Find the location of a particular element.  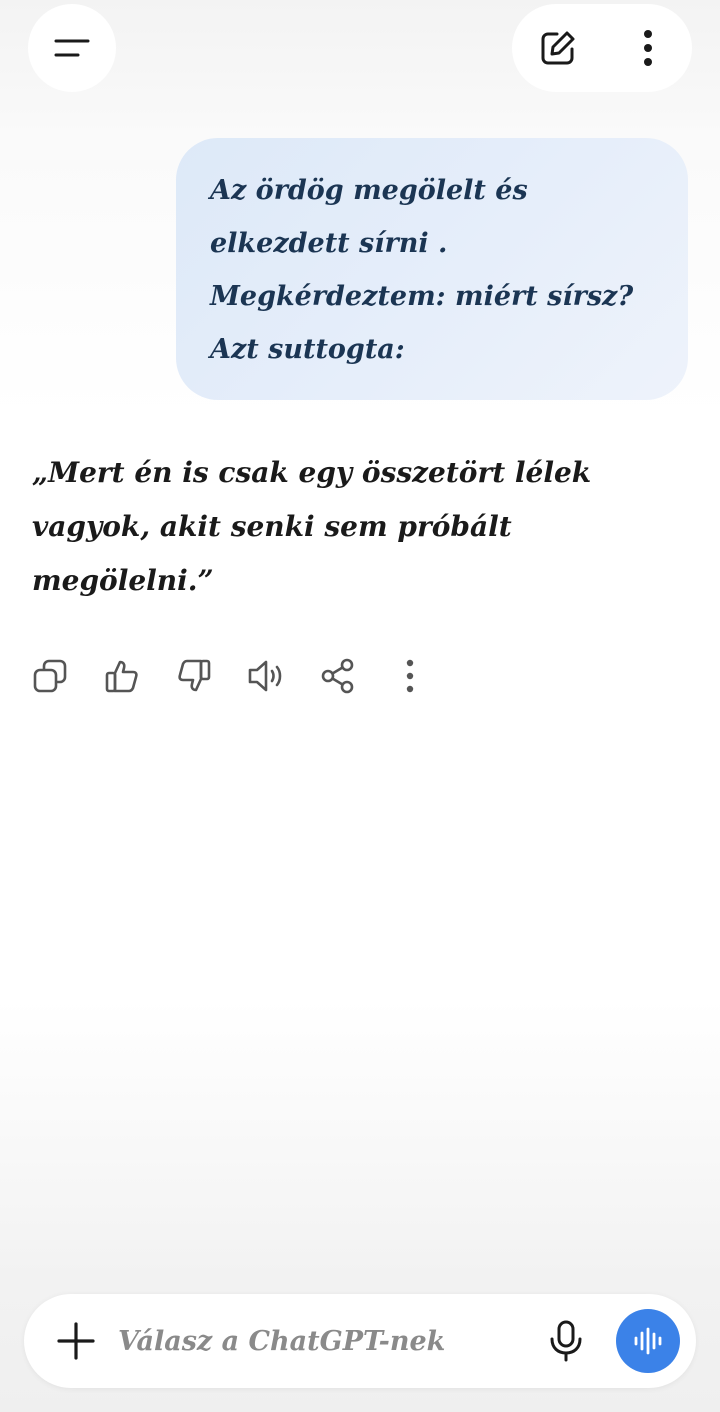

new-chat-button is located at coordinates (558, 48).